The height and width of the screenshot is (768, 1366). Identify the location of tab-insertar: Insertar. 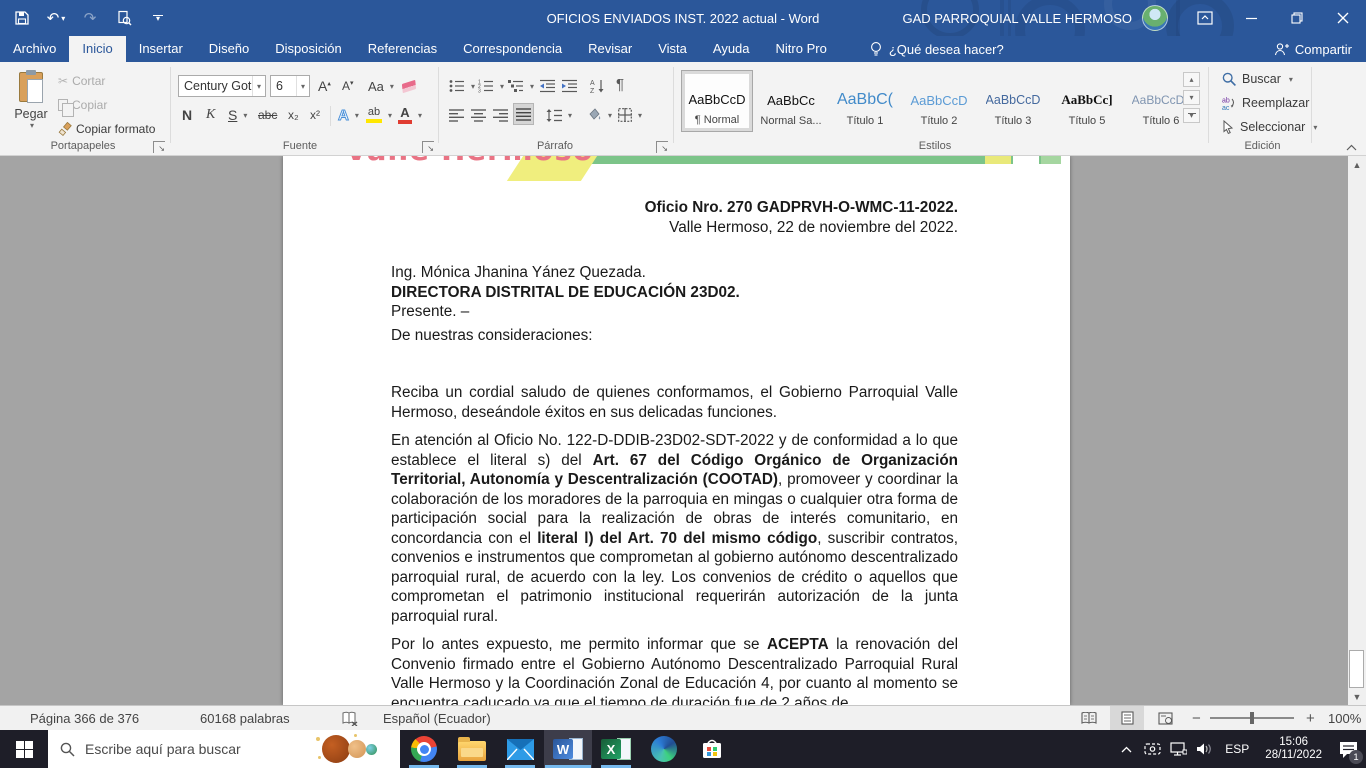
(161, 49).